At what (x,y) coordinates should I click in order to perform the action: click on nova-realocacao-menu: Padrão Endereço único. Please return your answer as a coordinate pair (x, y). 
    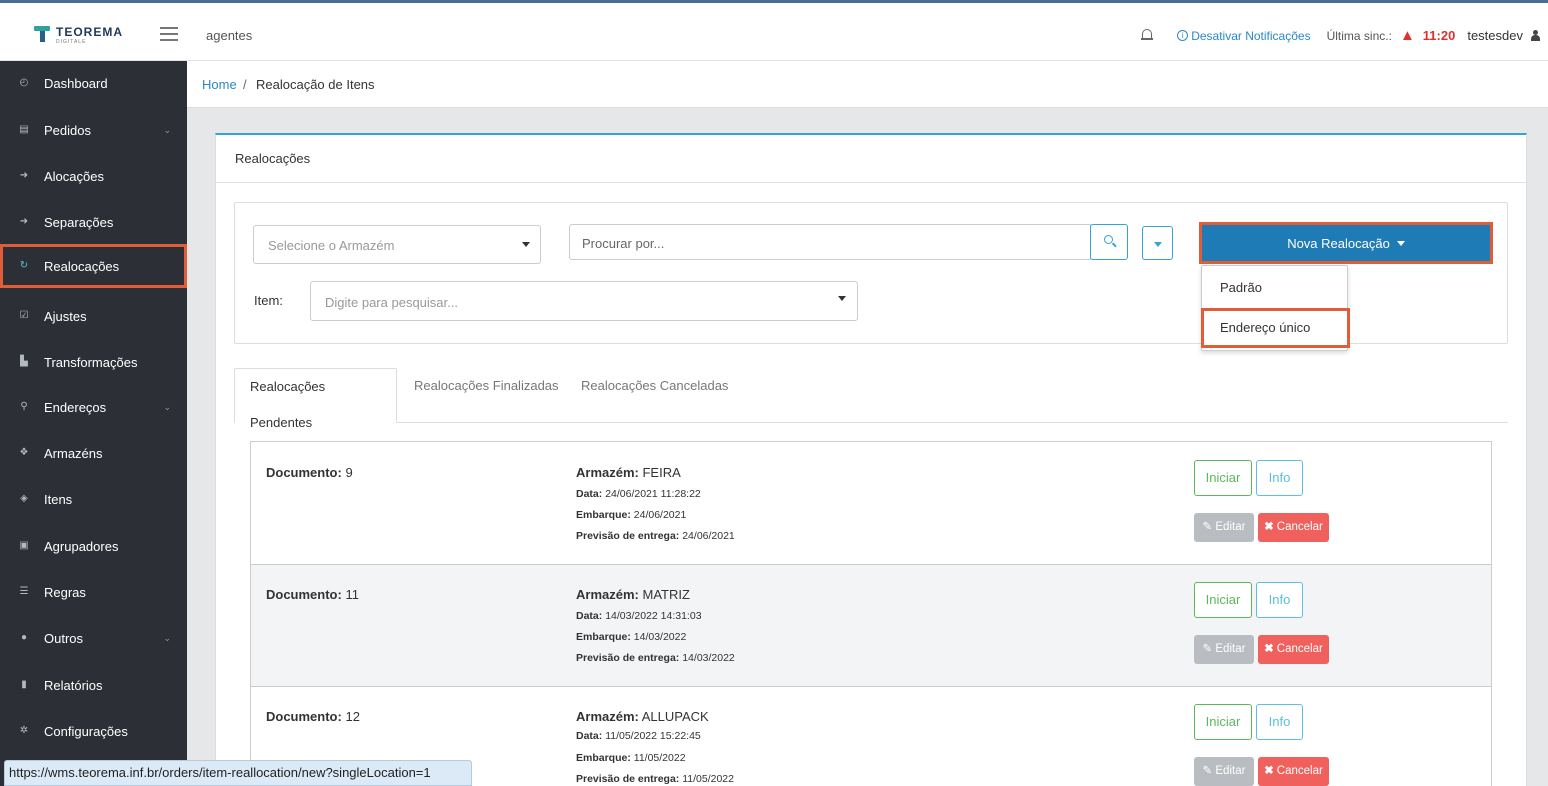
    Looking at the image, I should click on (1275, 308).